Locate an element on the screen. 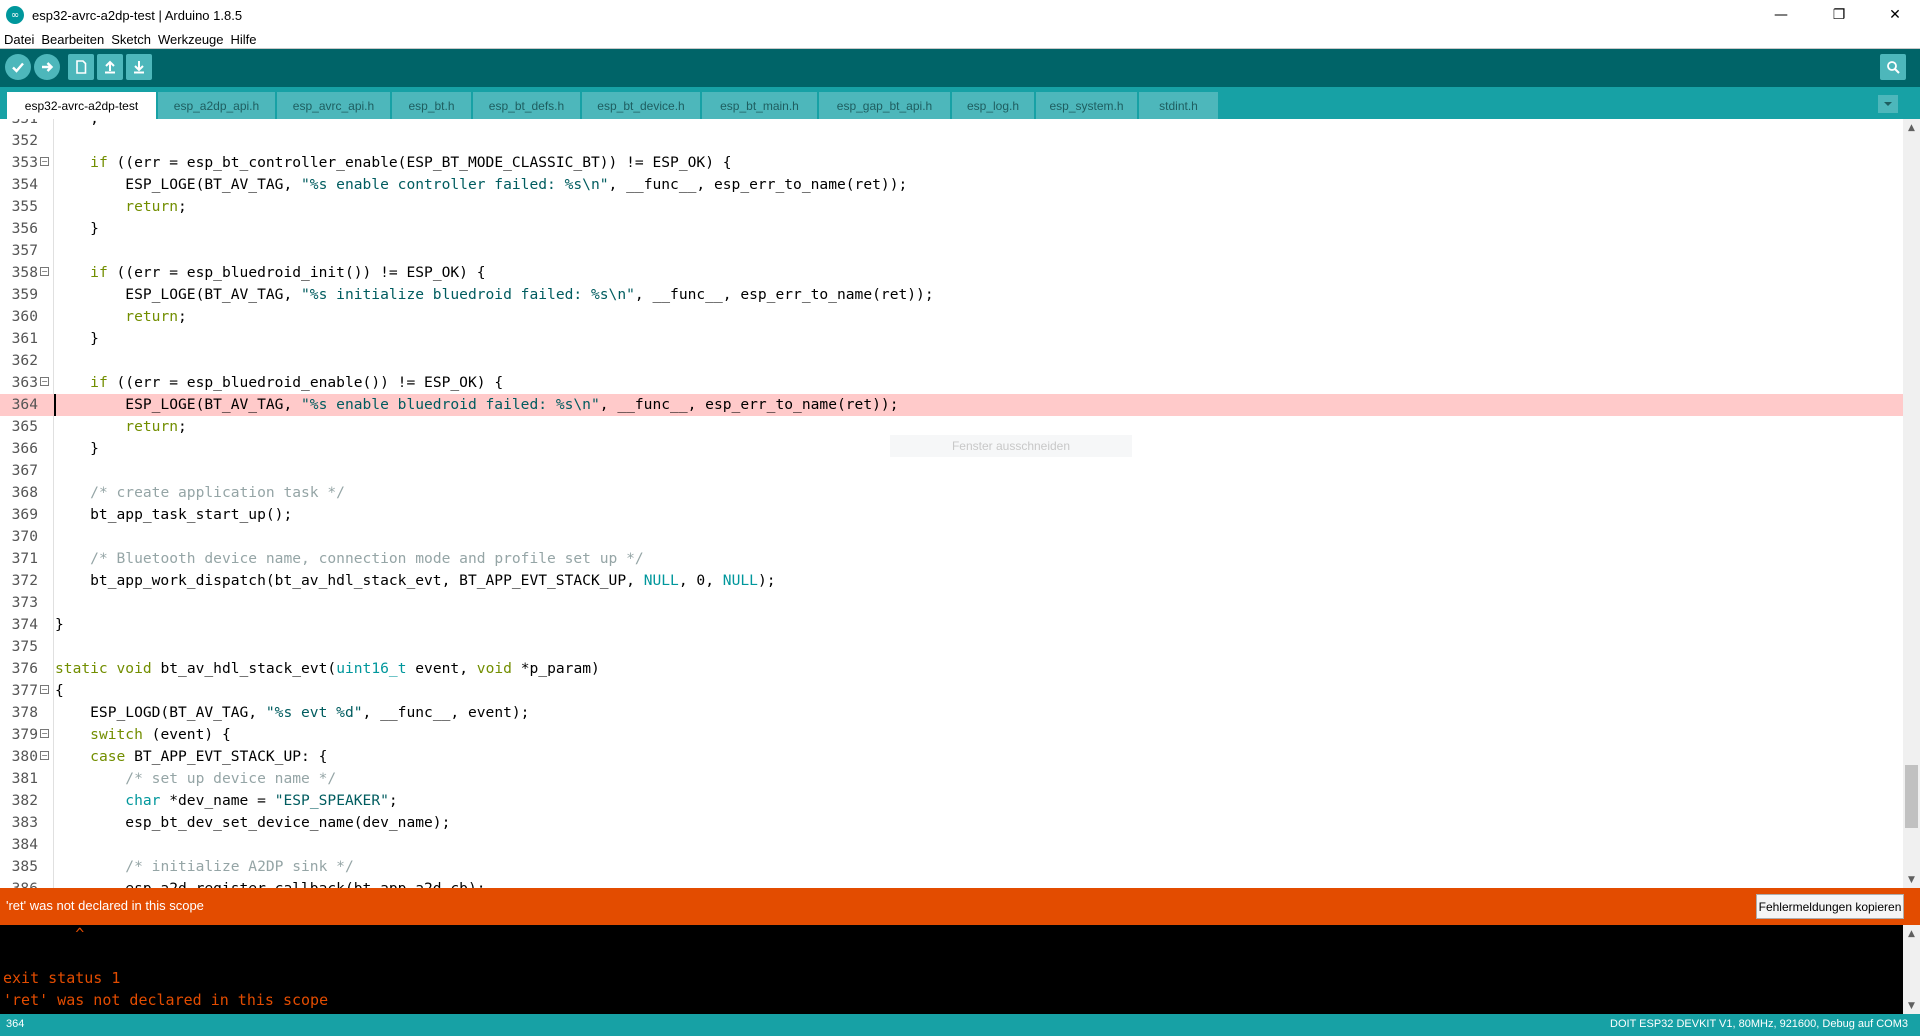 The image size is (1920, 1036). verify-button is located at coordinates (18, 67).